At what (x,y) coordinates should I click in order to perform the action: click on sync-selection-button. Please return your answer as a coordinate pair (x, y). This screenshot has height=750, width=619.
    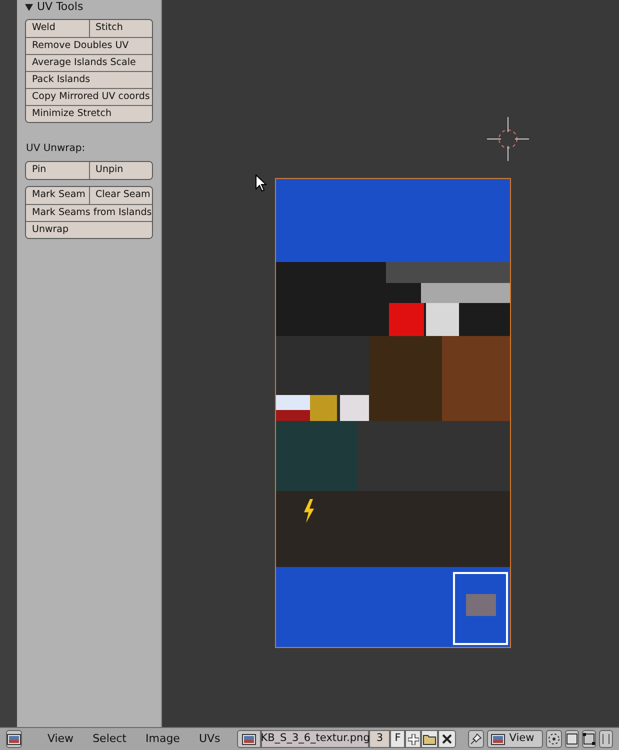
    Looking at the image, I should click on (572, 739).